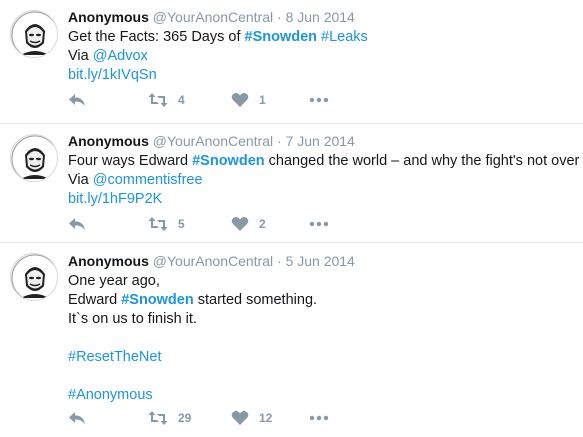  Describe the element at coordinates (115, 199) in the screenshot. I see `url-link: bit.ly/1hF9P2K` at that location.